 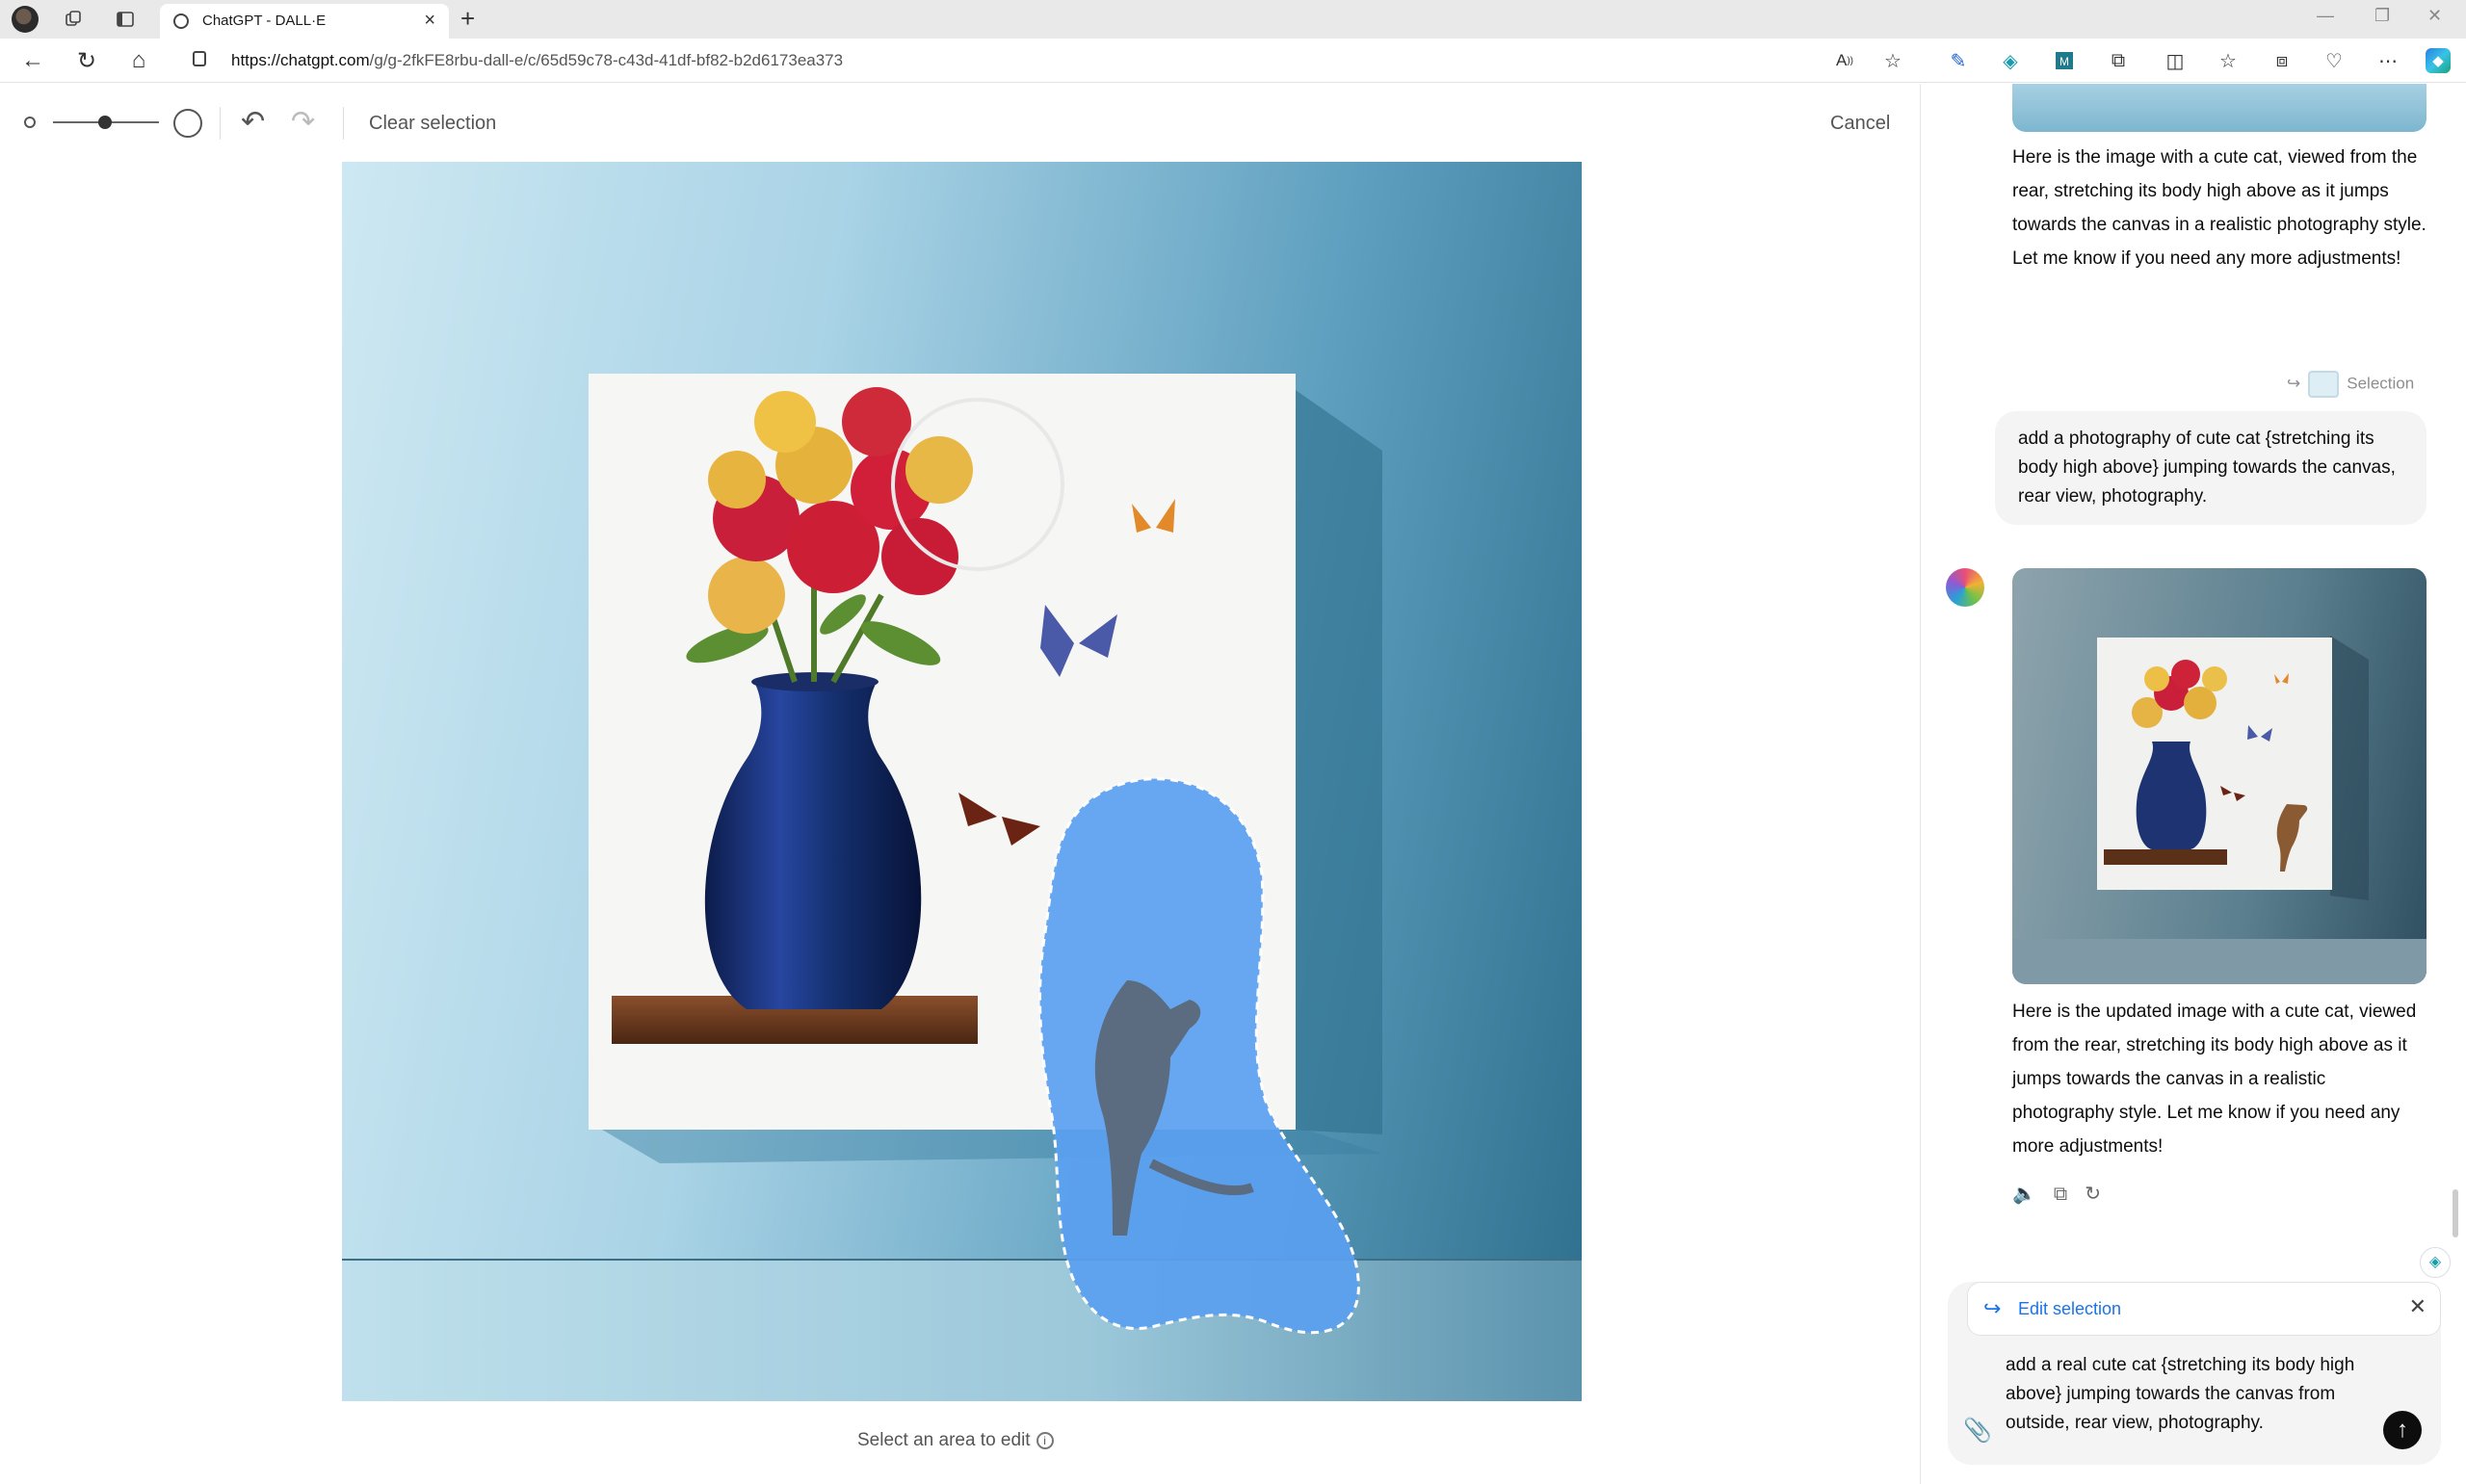 I want to click on openai-favicon-icon, so click(x=181, y=21).